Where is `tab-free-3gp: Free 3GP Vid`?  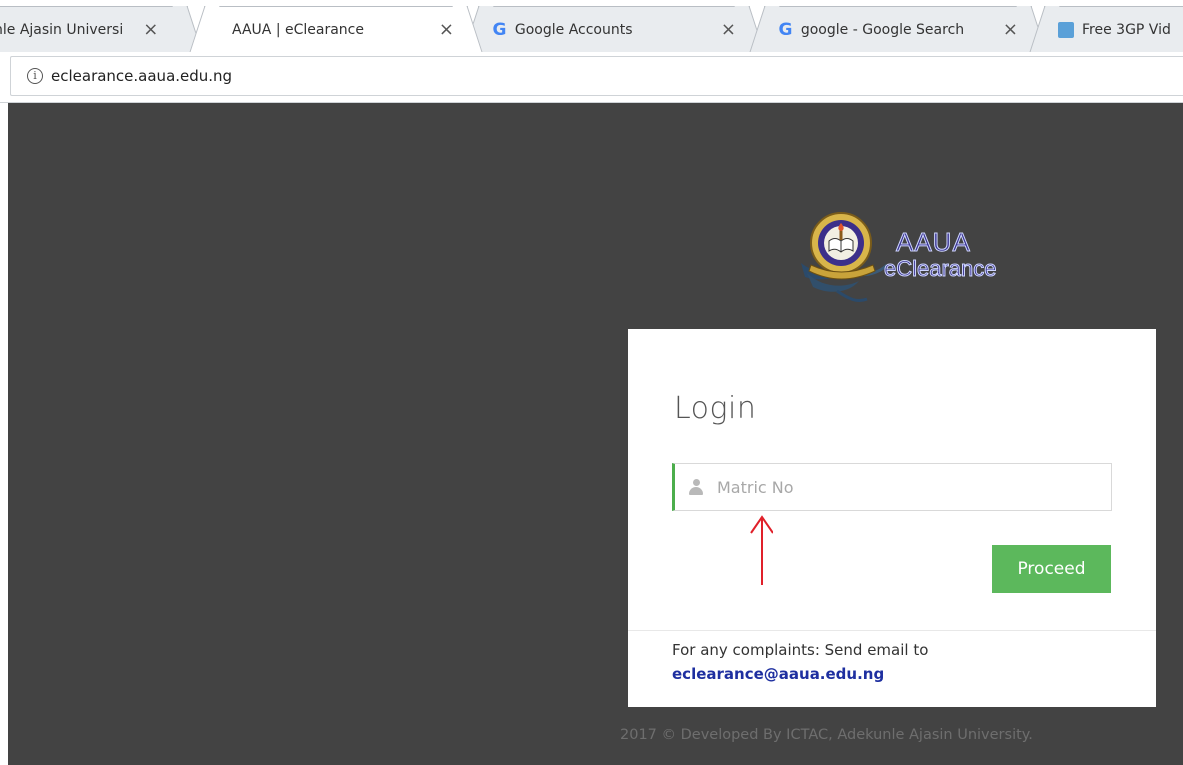 tab-free-3gp: Free 3GP Vid is located at coordinates (1106, 29).